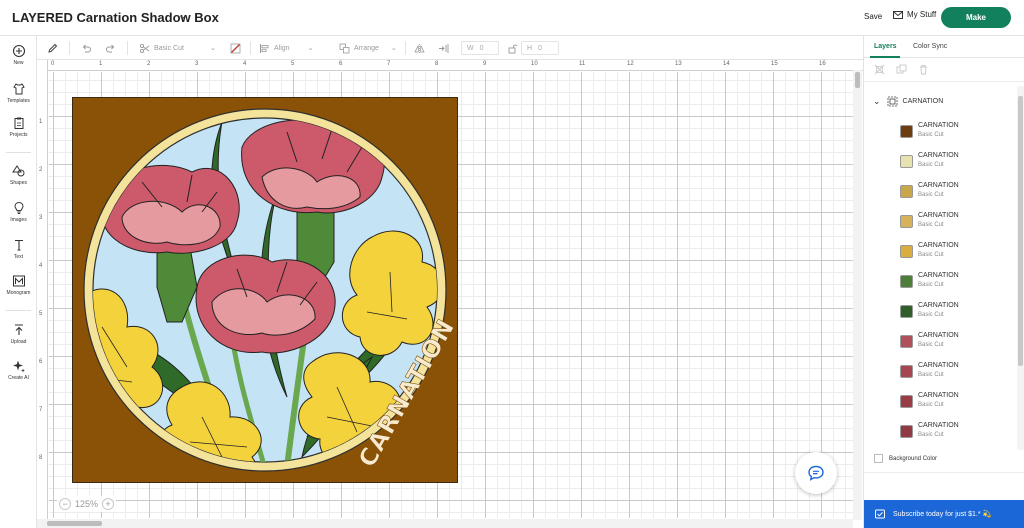 The height and width of the screenshot is (528, 1024). Describe the element at coordinates (368, 48) in the screenshot. I see `arrange-select: Arrange ⌄` at that location.